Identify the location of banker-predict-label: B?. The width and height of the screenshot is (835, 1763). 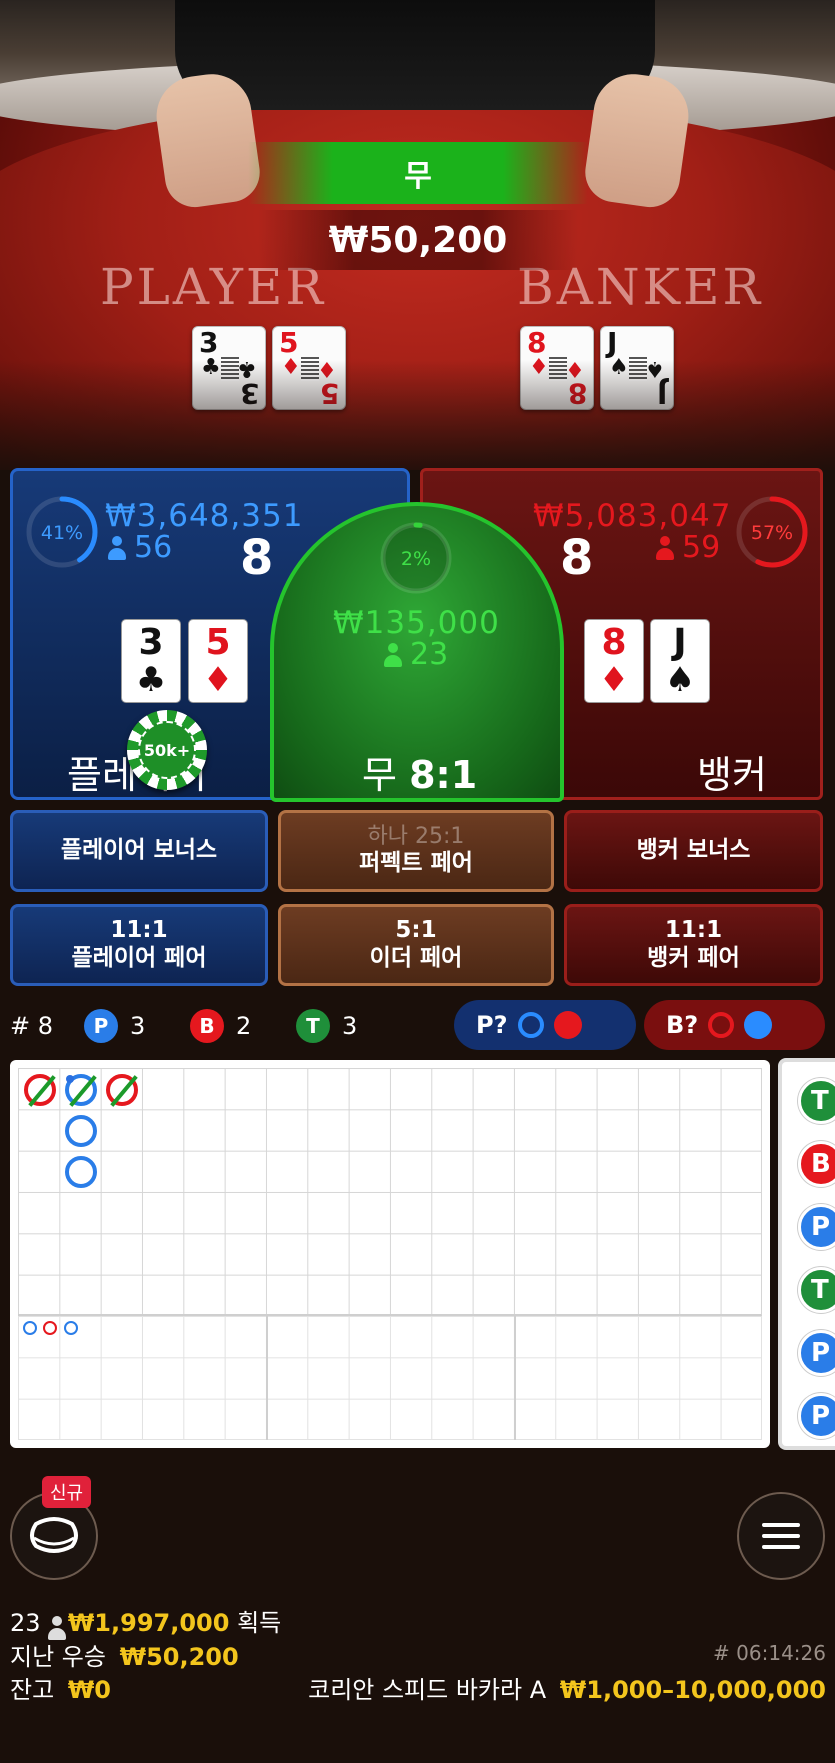
(682, 1025).